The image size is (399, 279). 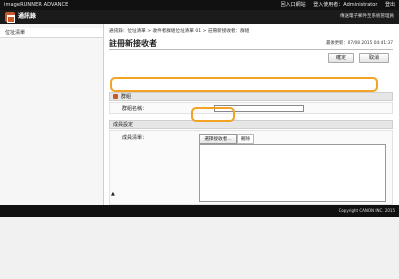 What do you see at coordinates (10, 17) in the screenshot?
I see `address-book-icon` at bounding box center [10, 17].